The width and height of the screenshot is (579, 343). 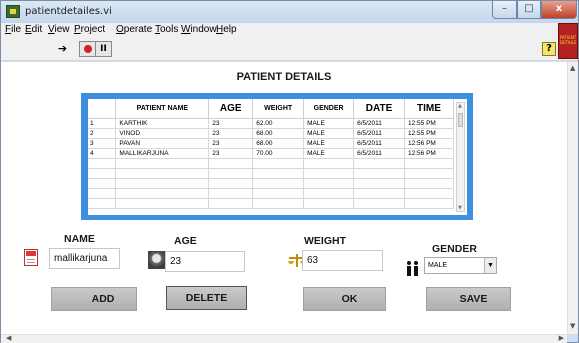 What do you see at coordinates (529, 10) in the screenshot?
I see `maximize-button: □` at bounding box center [529, 10].